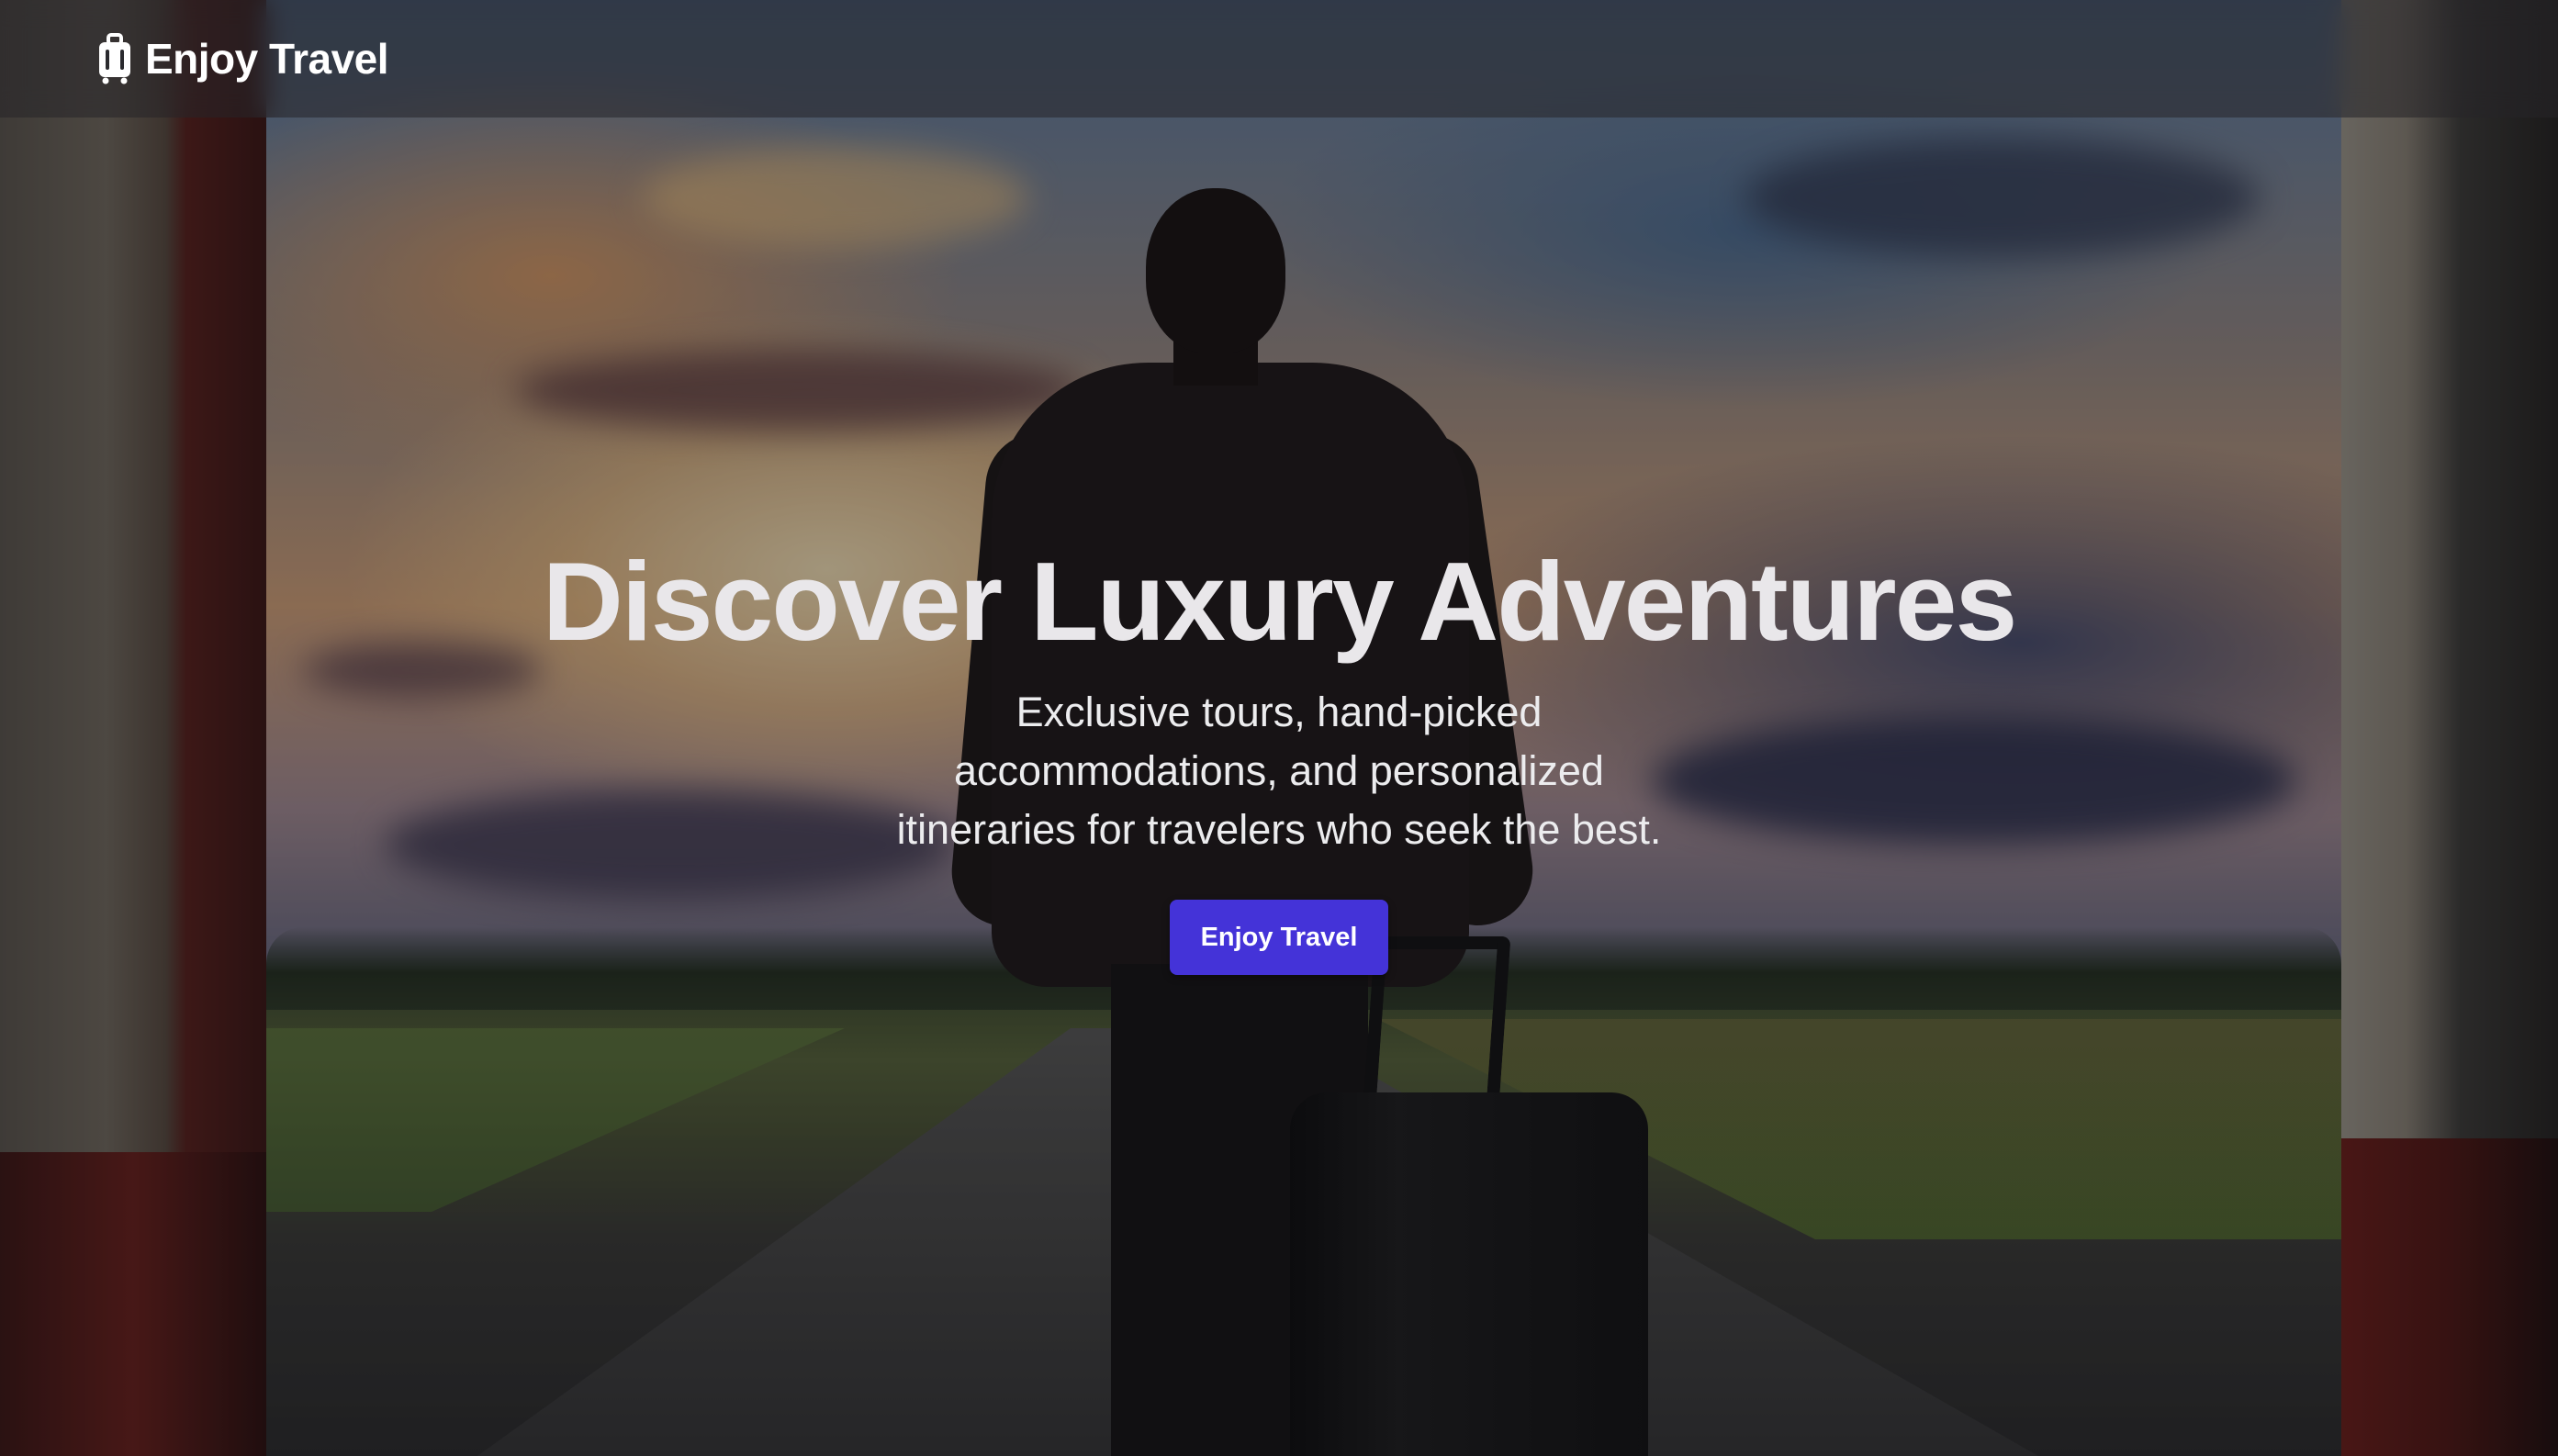 This screenshot has height=1456, width=2558. I want to click on brand-link: Enjoy Travel, so click(243, 58).